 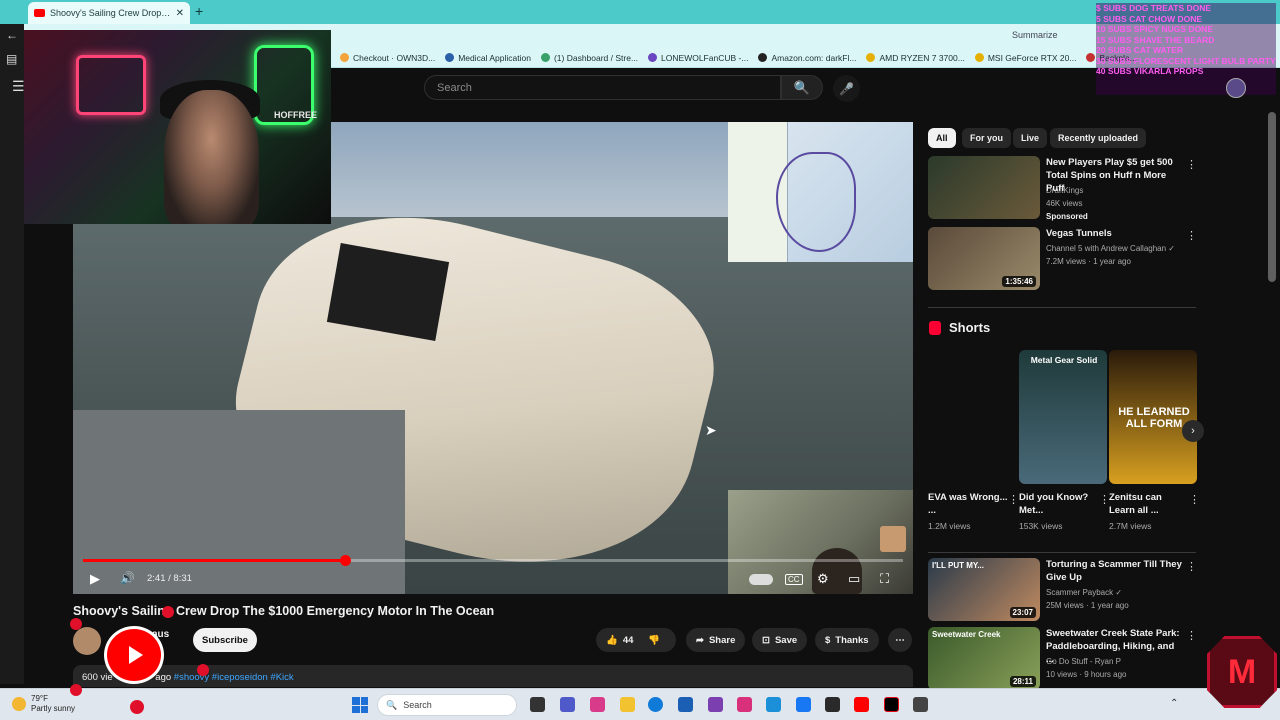 What do you see at coordinates (794, 579) in the screenshot?
I see `captions-button: CC` at bounding box center [794, 579].